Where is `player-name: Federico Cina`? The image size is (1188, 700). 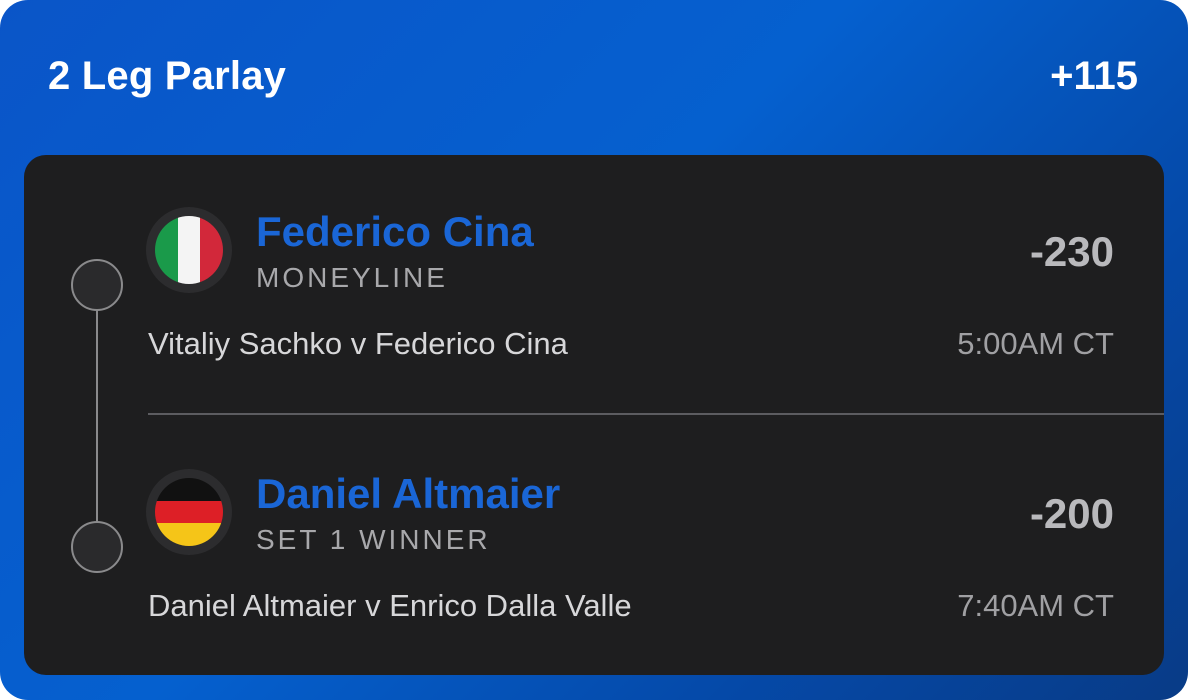
player-name: Federico Cina is located at coordinates (395, 231).